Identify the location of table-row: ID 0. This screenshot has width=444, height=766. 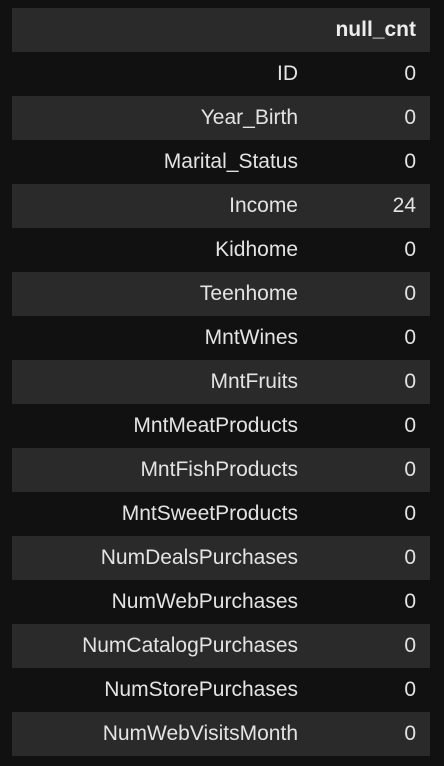
(221, 74).